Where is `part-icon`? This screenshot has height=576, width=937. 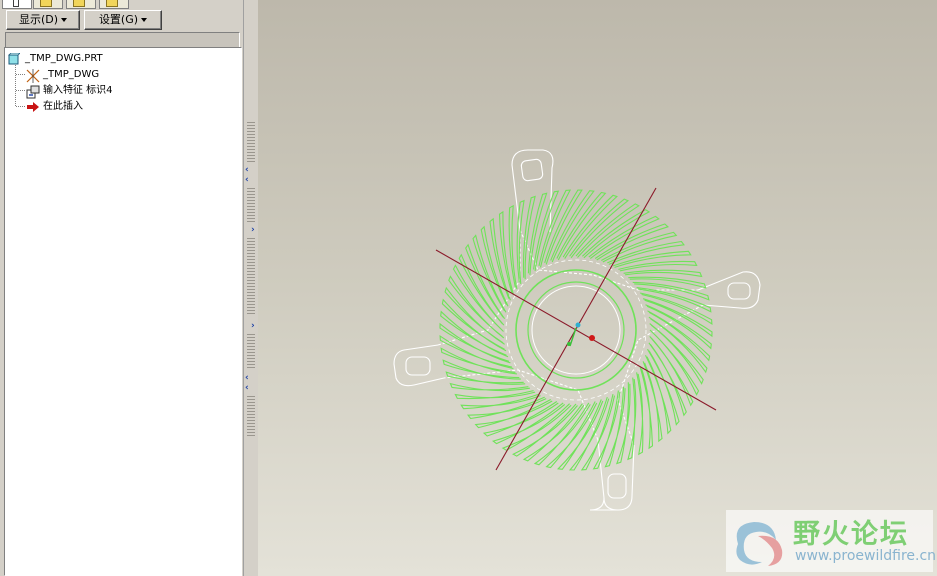 part-icon is located at coordinates (14, 58).